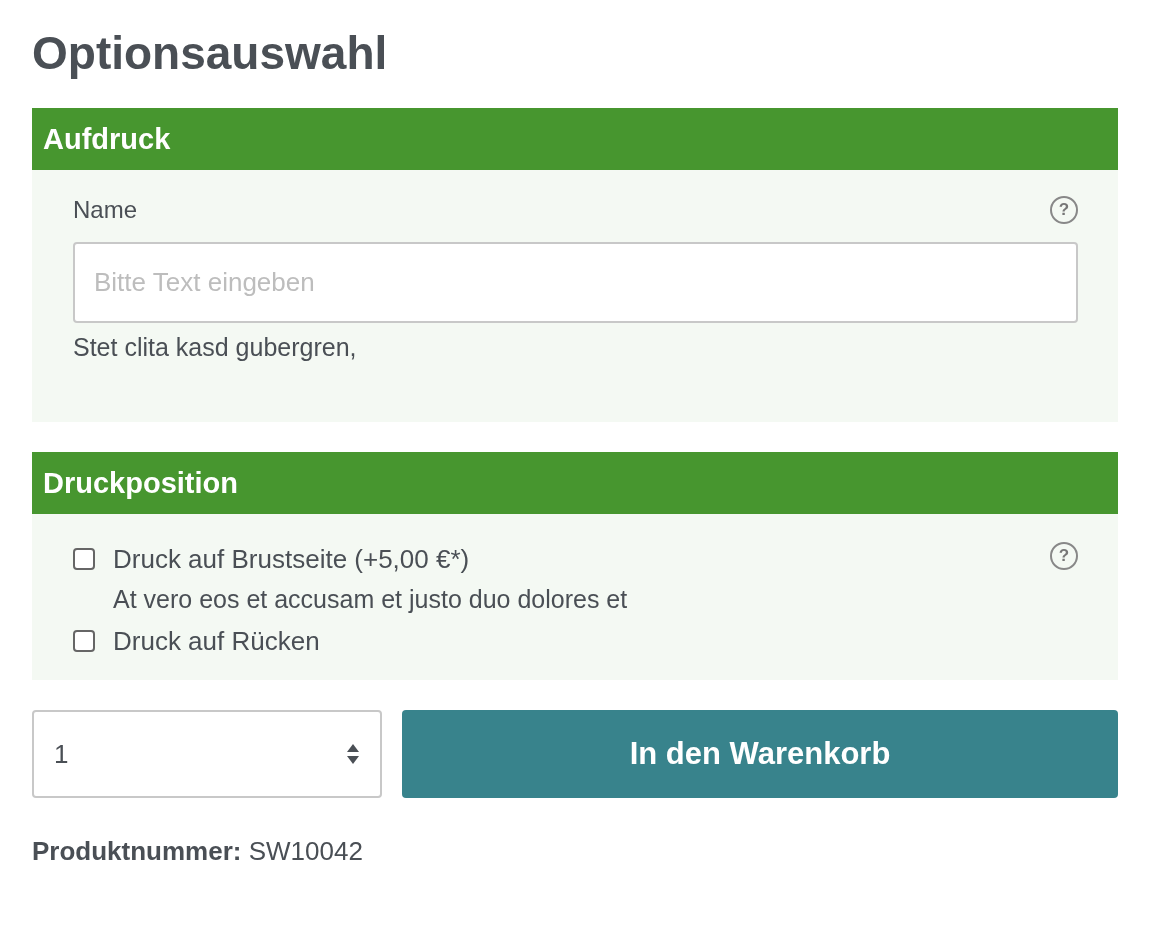 The image size is (1164, 946). What do you see at coordinates (207, 754) in the screenshot?
I see `quantity-select: 1` at bounding box center [207, 754].